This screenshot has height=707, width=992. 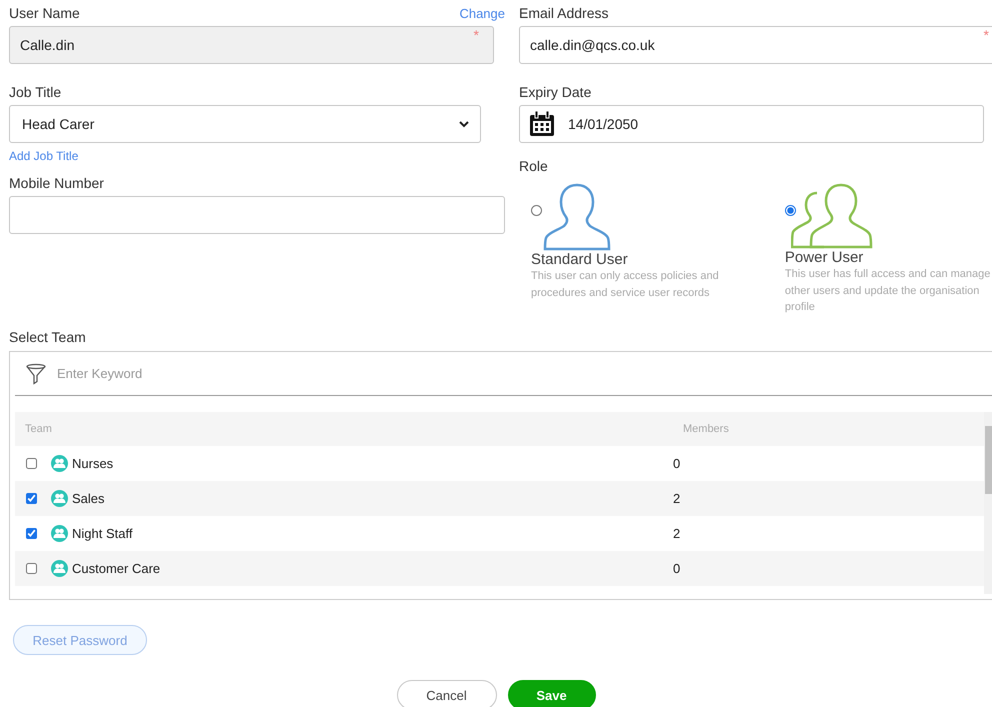 What do you see at coordinates (36, 373) in the screenshot?
I see `filter-icon` at bounding box center [36, 373].